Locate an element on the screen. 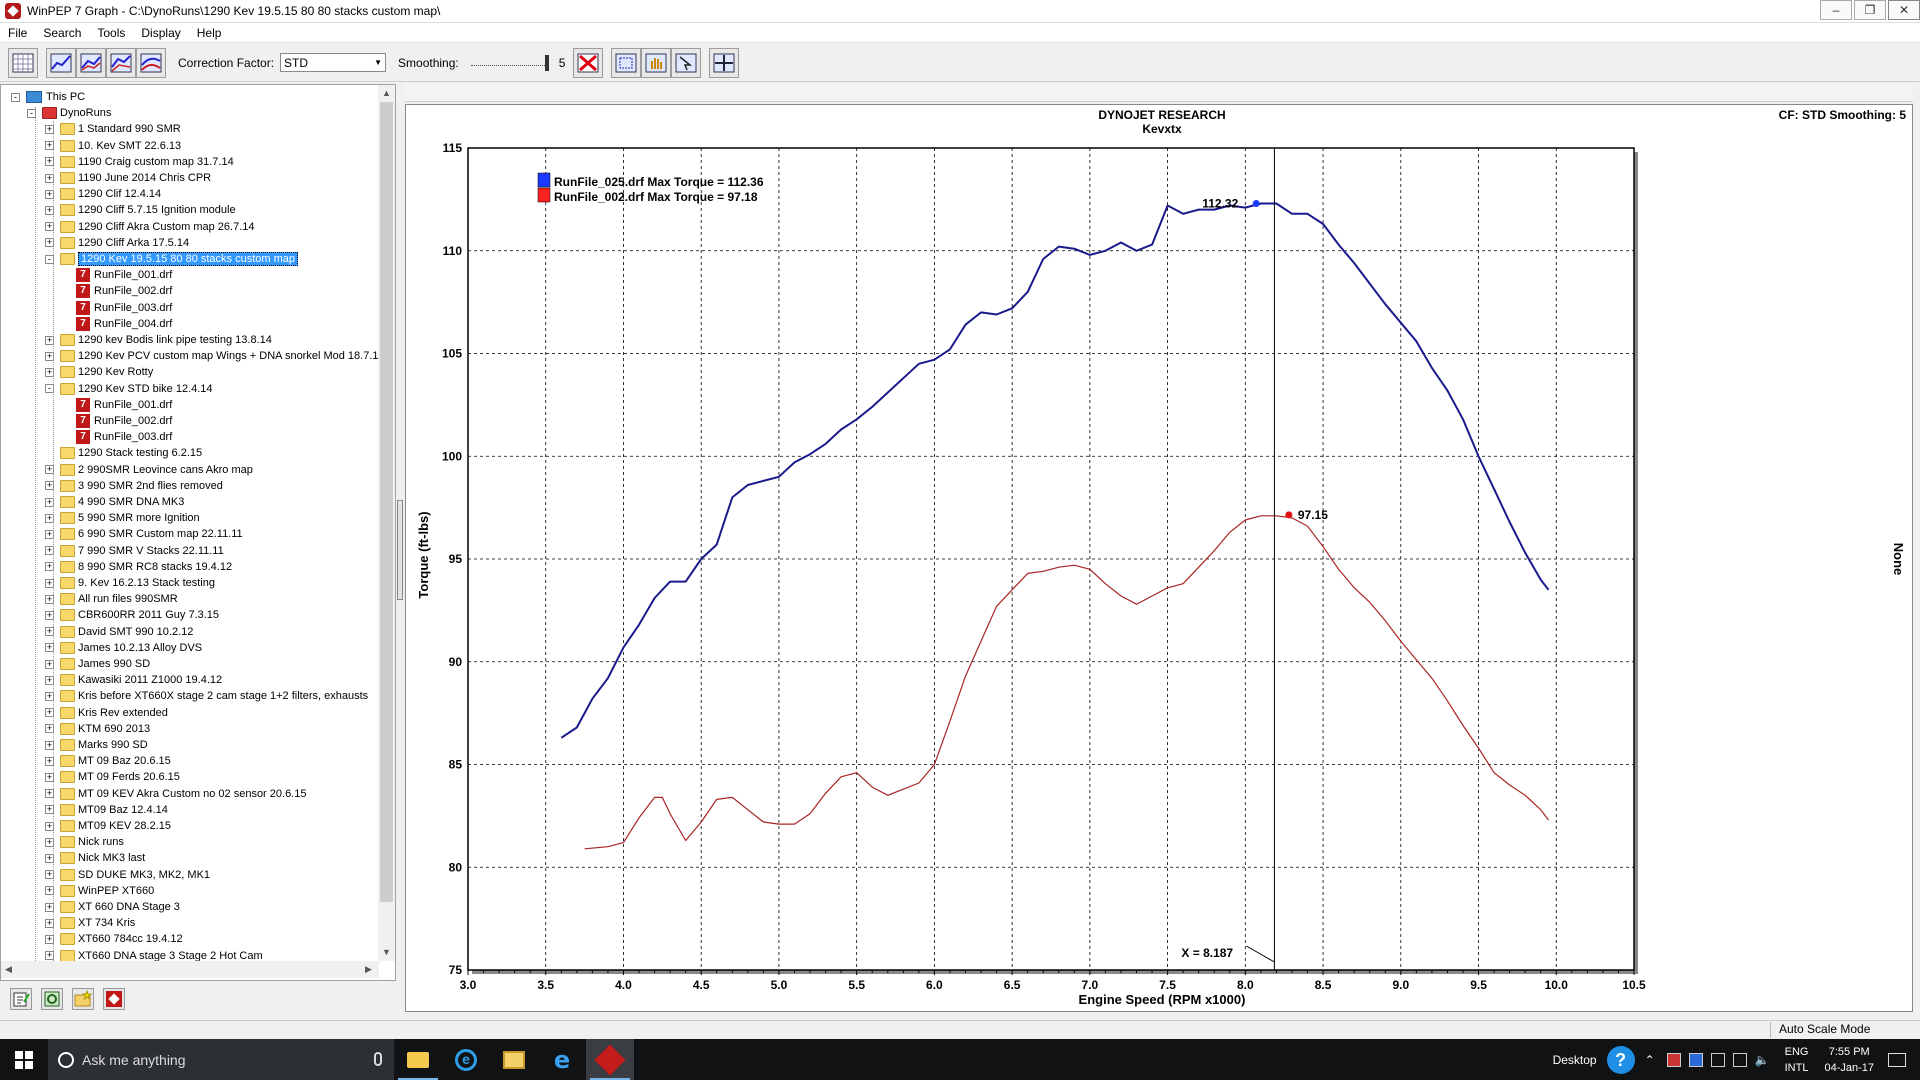 Image resolution: width=1920 pixels, height=1080 pixels. correction-factor-select: STD ▼ is located at coordinates (333, 62).